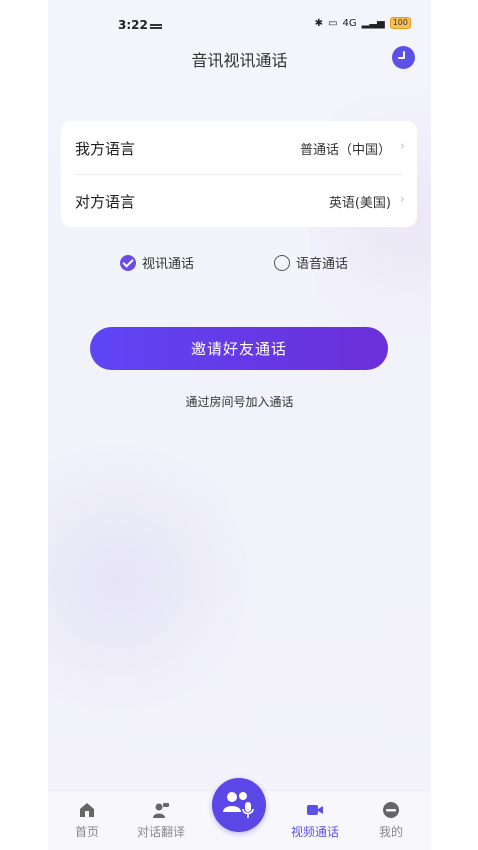 This screenshot has height=850, width=478. What do you see at coordinates (239, 200) in the screenshot?
I see `other-language-row: 对方语言 英语(美国) ›` at bounding box center [239, 200].